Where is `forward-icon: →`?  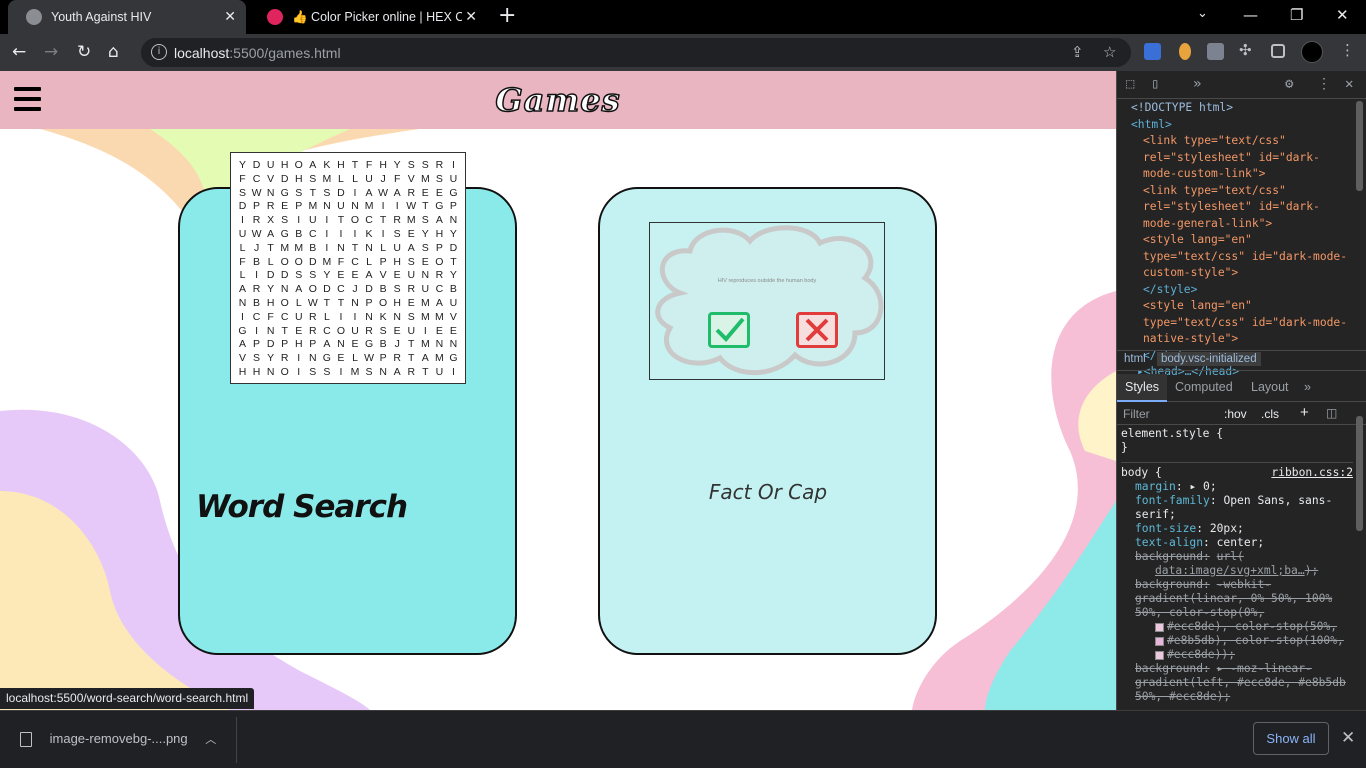
forward-icon: → is located at coordinates (51, 52).